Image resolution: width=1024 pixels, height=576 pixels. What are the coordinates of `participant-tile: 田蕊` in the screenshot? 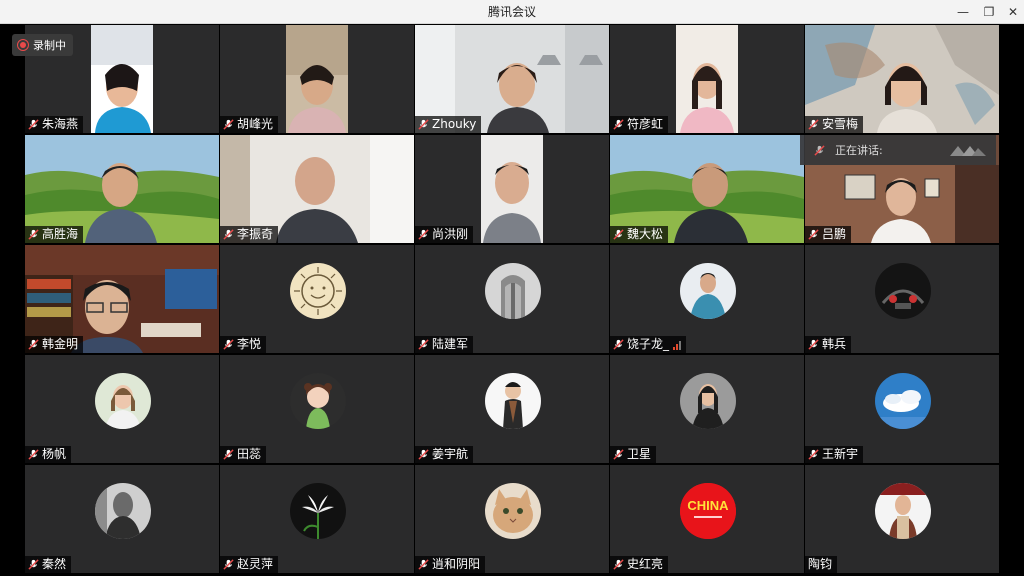 It's located at (317, 409).